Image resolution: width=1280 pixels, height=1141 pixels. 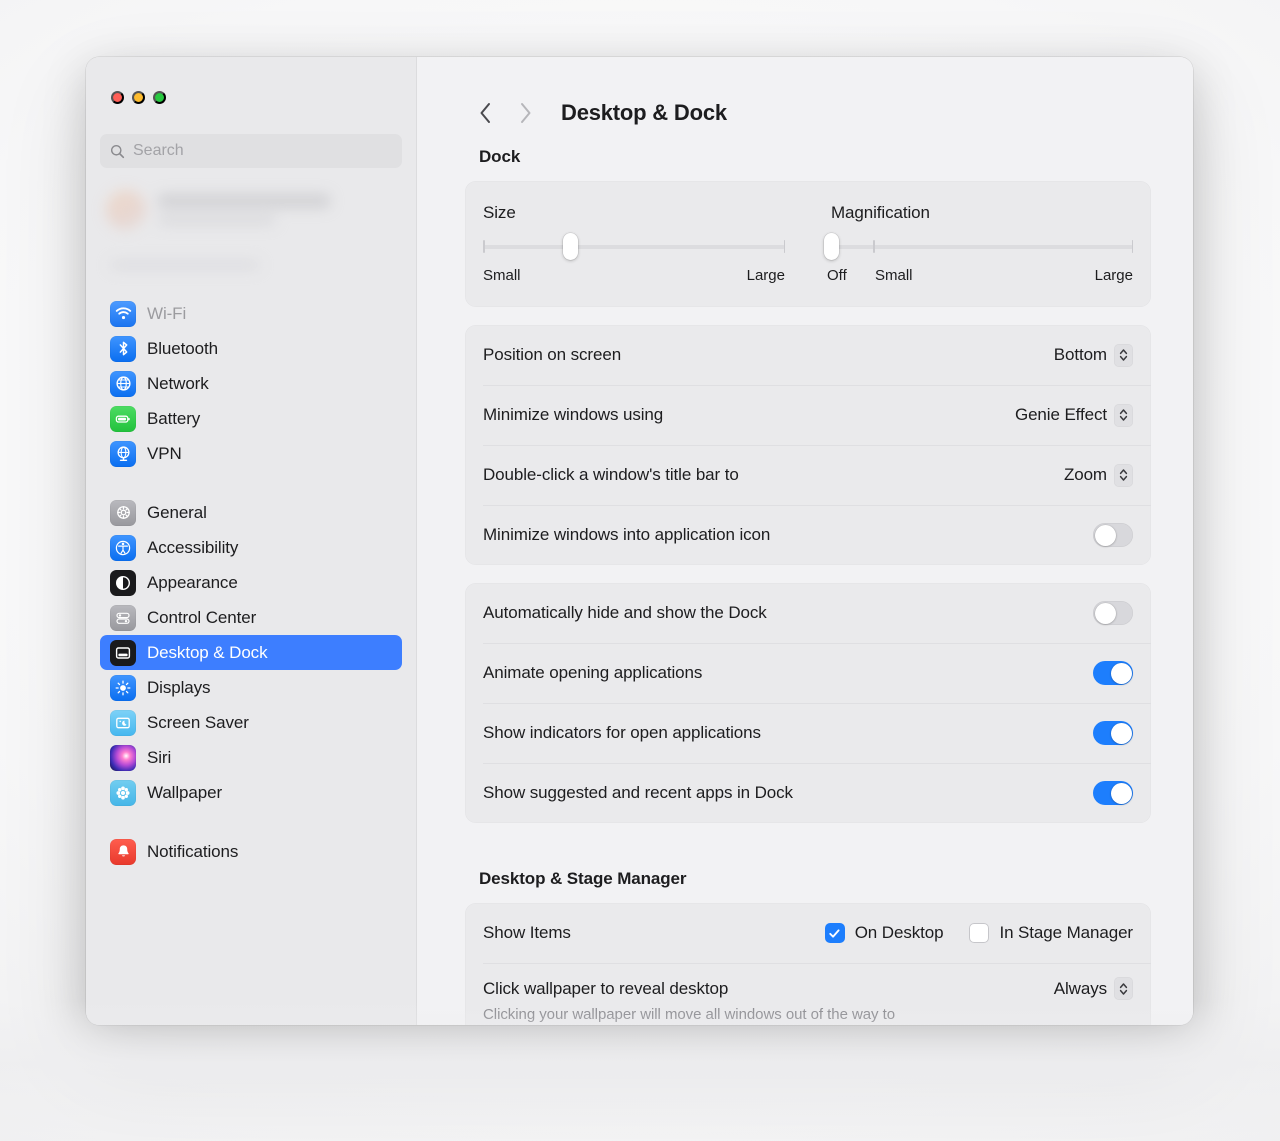 What do you see at coordinates (1080, 354) in the screenshot?
I see `popup-value: Bottom` at bounding box center [1080, 354].